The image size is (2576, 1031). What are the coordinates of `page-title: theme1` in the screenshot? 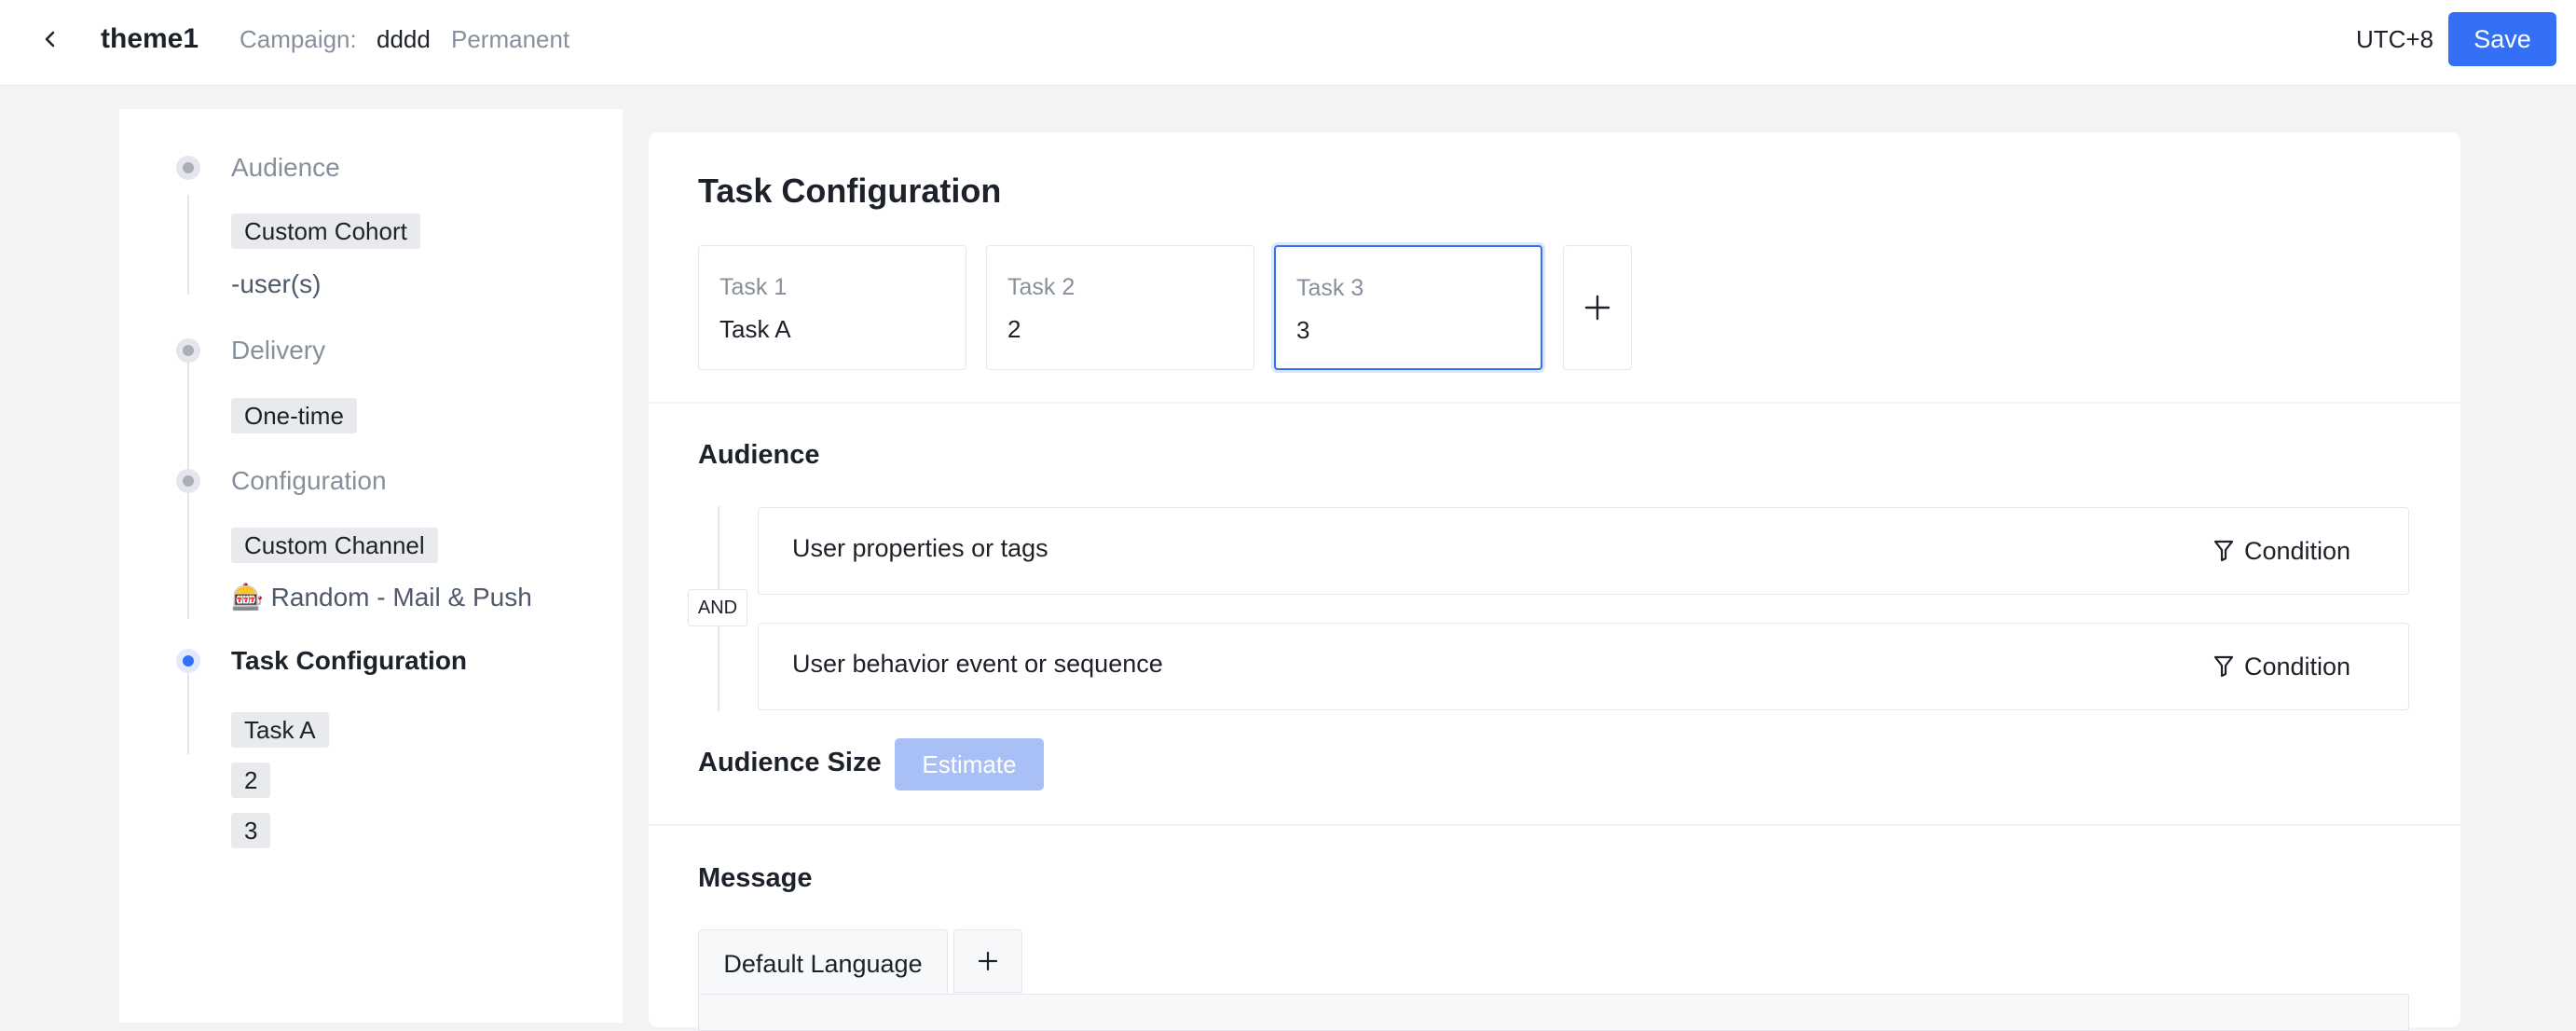 It's located at (150, 39).